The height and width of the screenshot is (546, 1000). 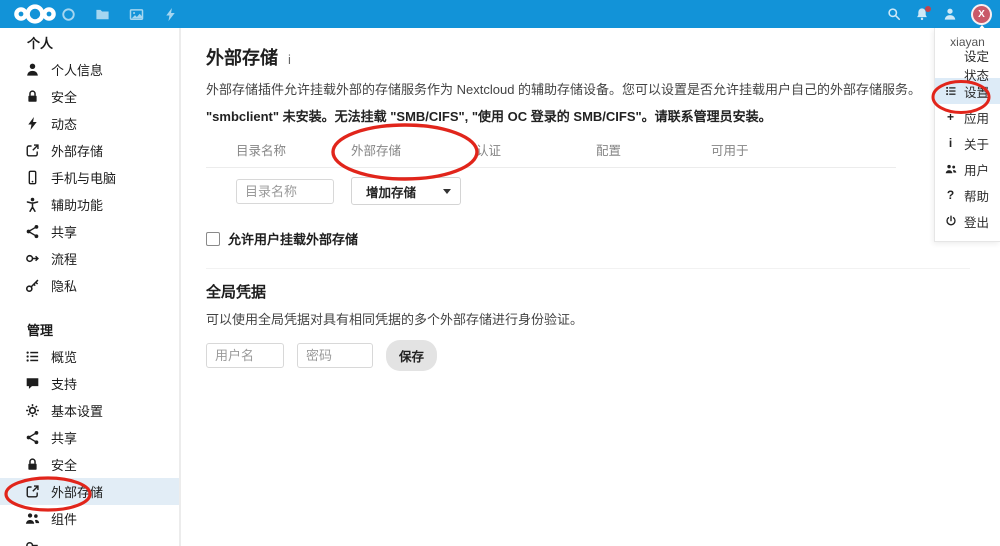 I want to click on files-icon, so click(x=102, y=14).